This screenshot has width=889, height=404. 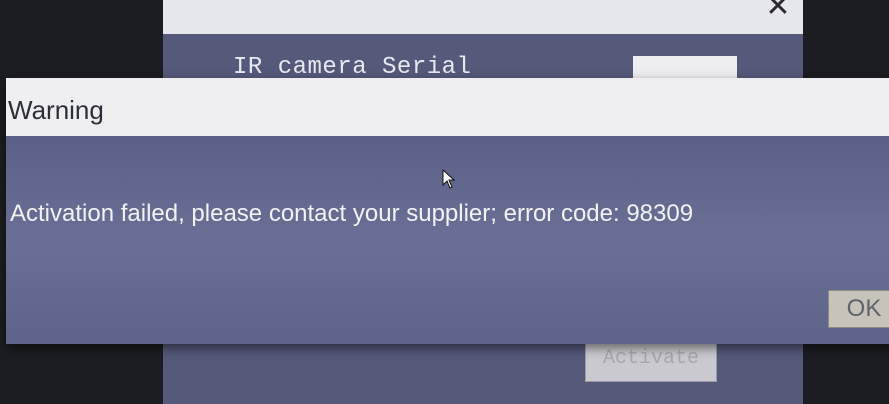 I want to click on close-icon: ✕, so click(x=778, y=11).